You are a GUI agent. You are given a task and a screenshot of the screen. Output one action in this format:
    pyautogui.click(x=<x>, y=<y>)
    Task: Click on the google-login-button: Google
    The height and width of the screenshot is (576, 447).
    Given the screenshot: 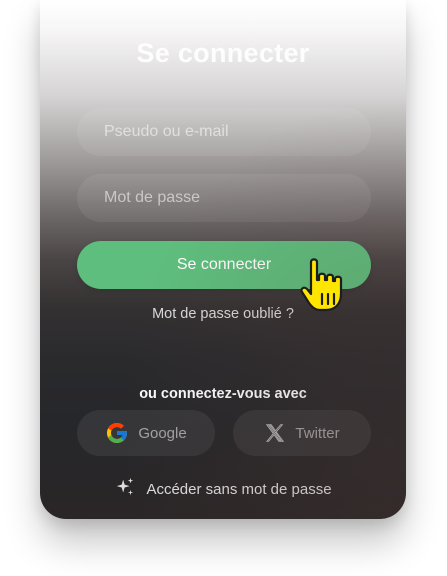 What is the action you would take?
    pyautogui.click(x=146, y=433)
    